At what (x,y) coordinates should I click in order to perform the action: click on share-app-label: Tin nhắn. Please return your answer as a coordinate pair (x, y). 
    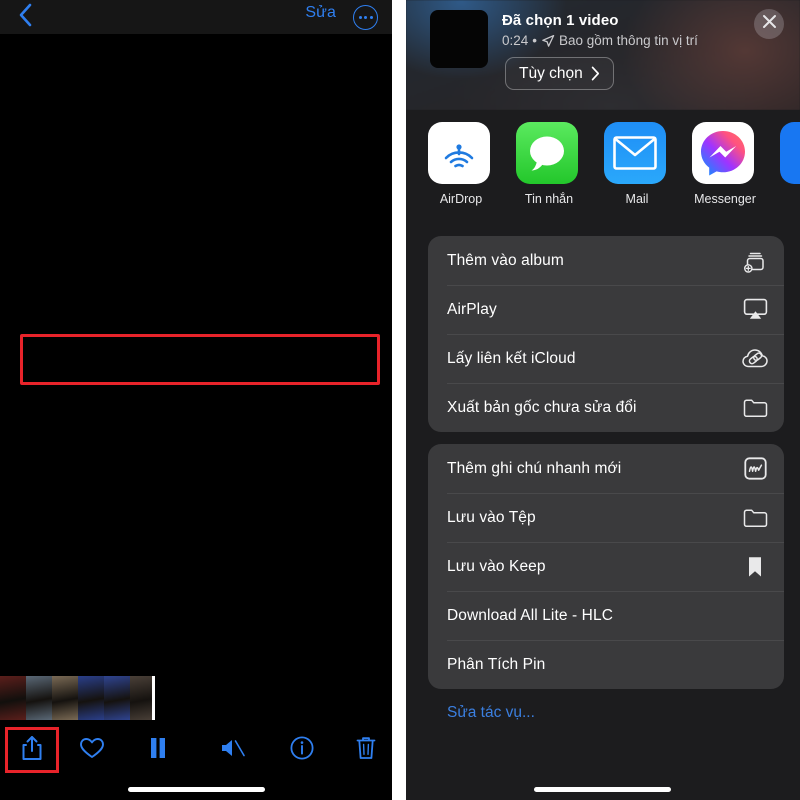
    Looking at the image, I should click on (549, 199).